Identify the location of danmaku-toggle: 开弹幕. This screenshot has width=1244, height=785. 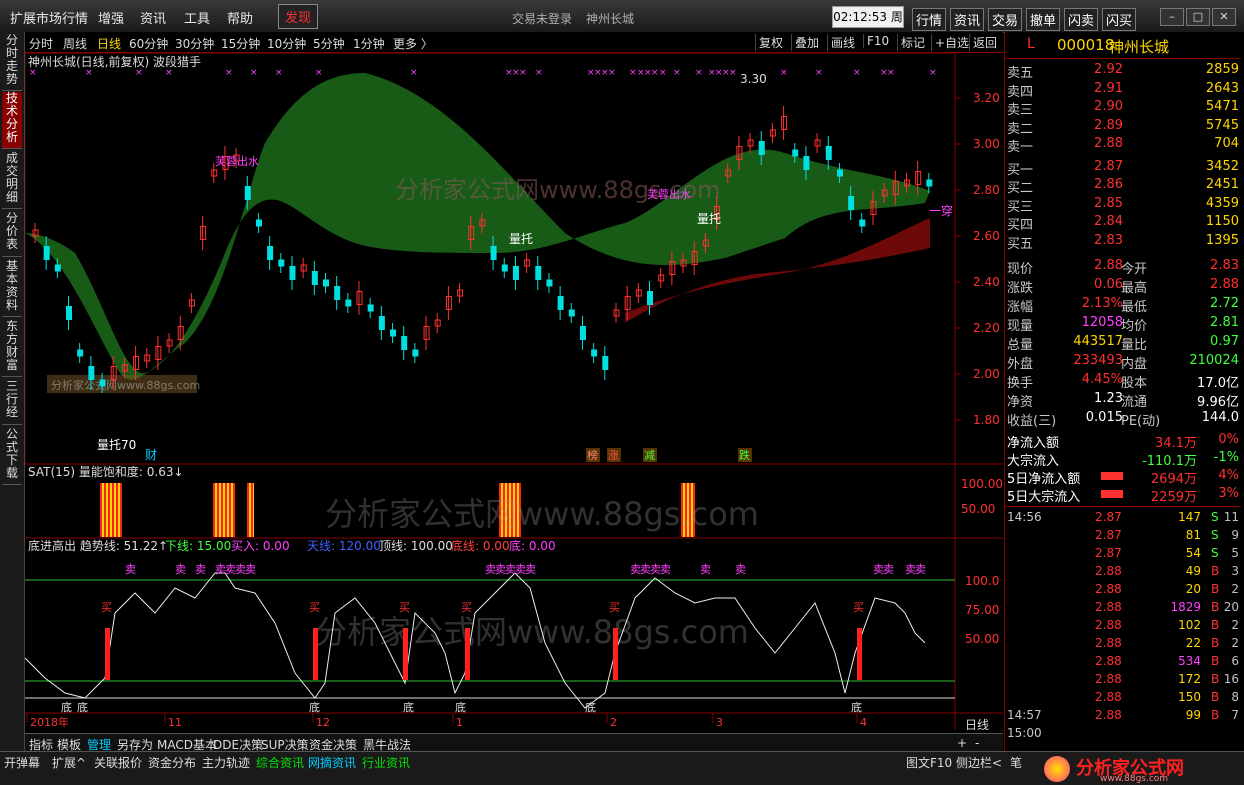
(22, 762).